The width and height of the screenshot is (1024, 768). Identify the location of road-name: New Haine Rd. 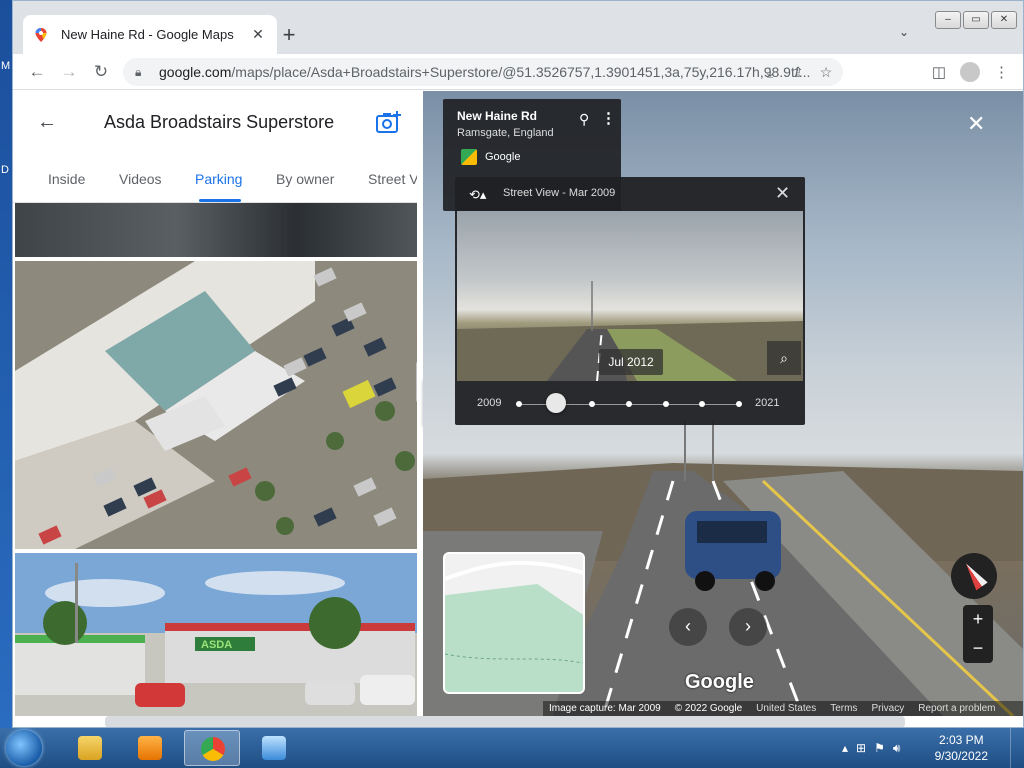
(497, 116).